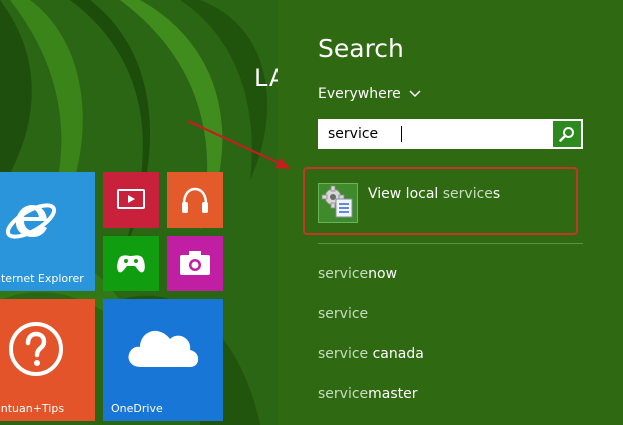 The width and height of the screenshot is (623, 425). I want to click on magnifier-icon, so click(566, 134).